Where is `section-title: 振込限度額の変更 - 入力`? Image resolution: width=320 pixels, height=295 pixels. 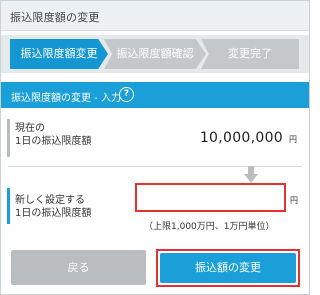 section-title: 振込限度額の変更 - 入力 is located at coordinates (66, 98).